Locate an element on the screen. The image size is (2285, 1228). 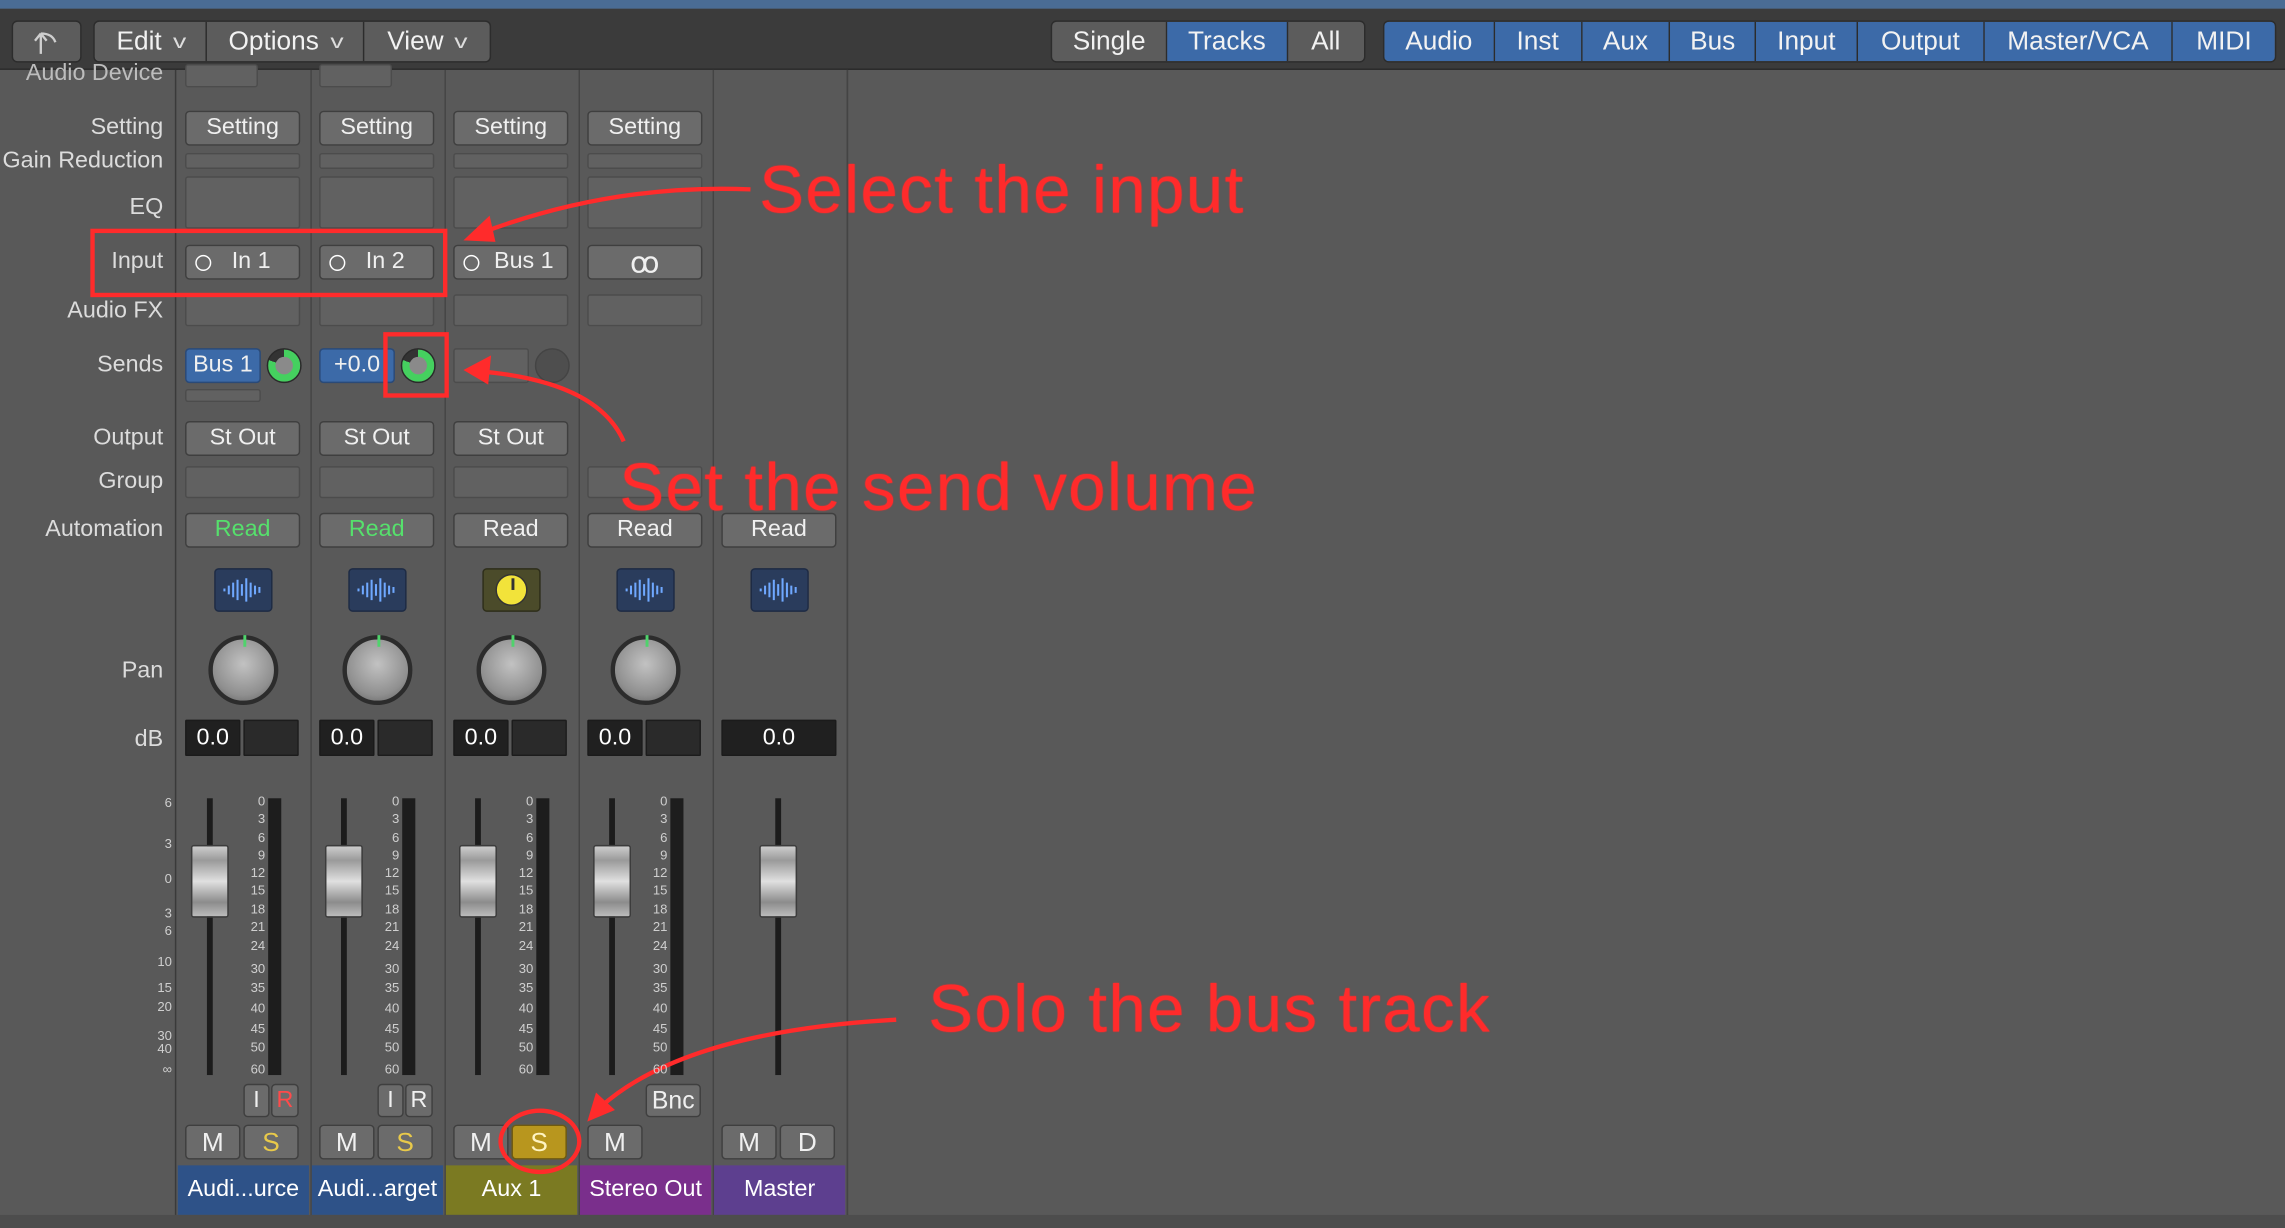
fader-scale-label: 0 is located at coordinates (168, 878).